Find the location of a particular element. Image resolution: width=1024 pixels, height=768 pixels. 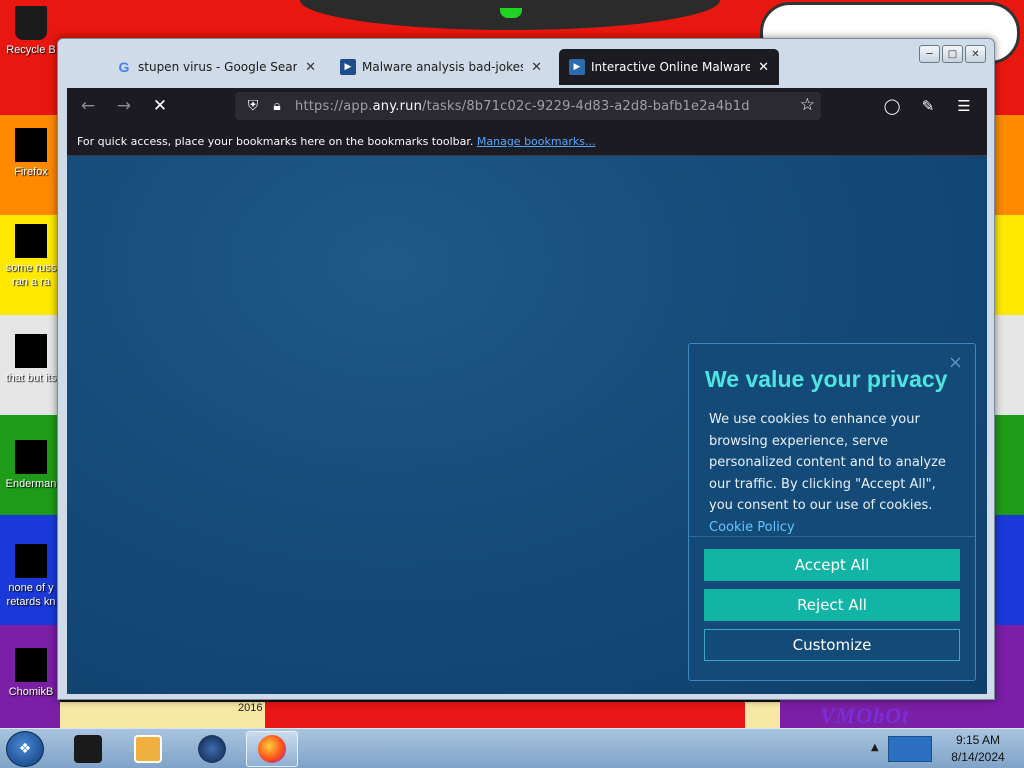

desktop-icon-file-2: that but its is located at coordinates (31, 359).